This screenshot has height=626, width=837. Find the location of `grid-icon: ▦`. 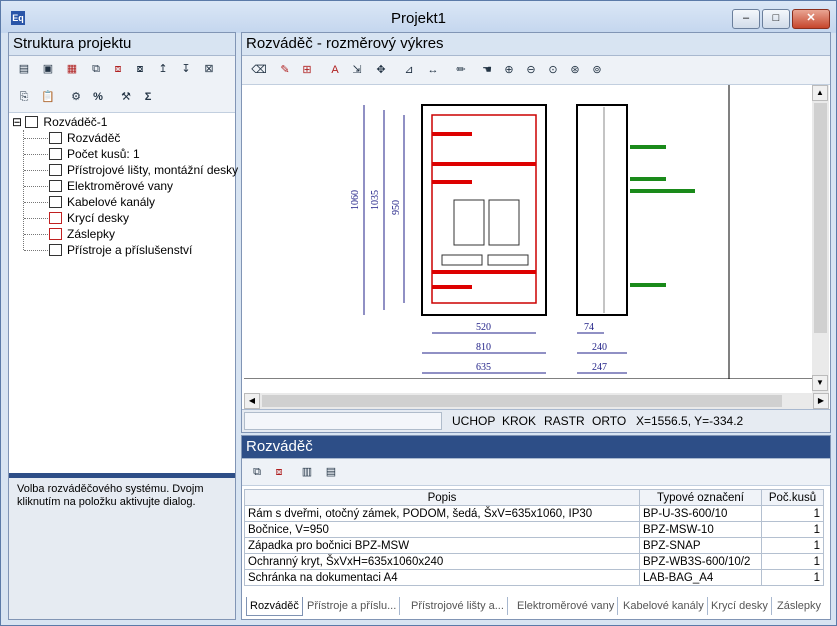

grid-icon: ▦ is located at coordinates (72, 69).